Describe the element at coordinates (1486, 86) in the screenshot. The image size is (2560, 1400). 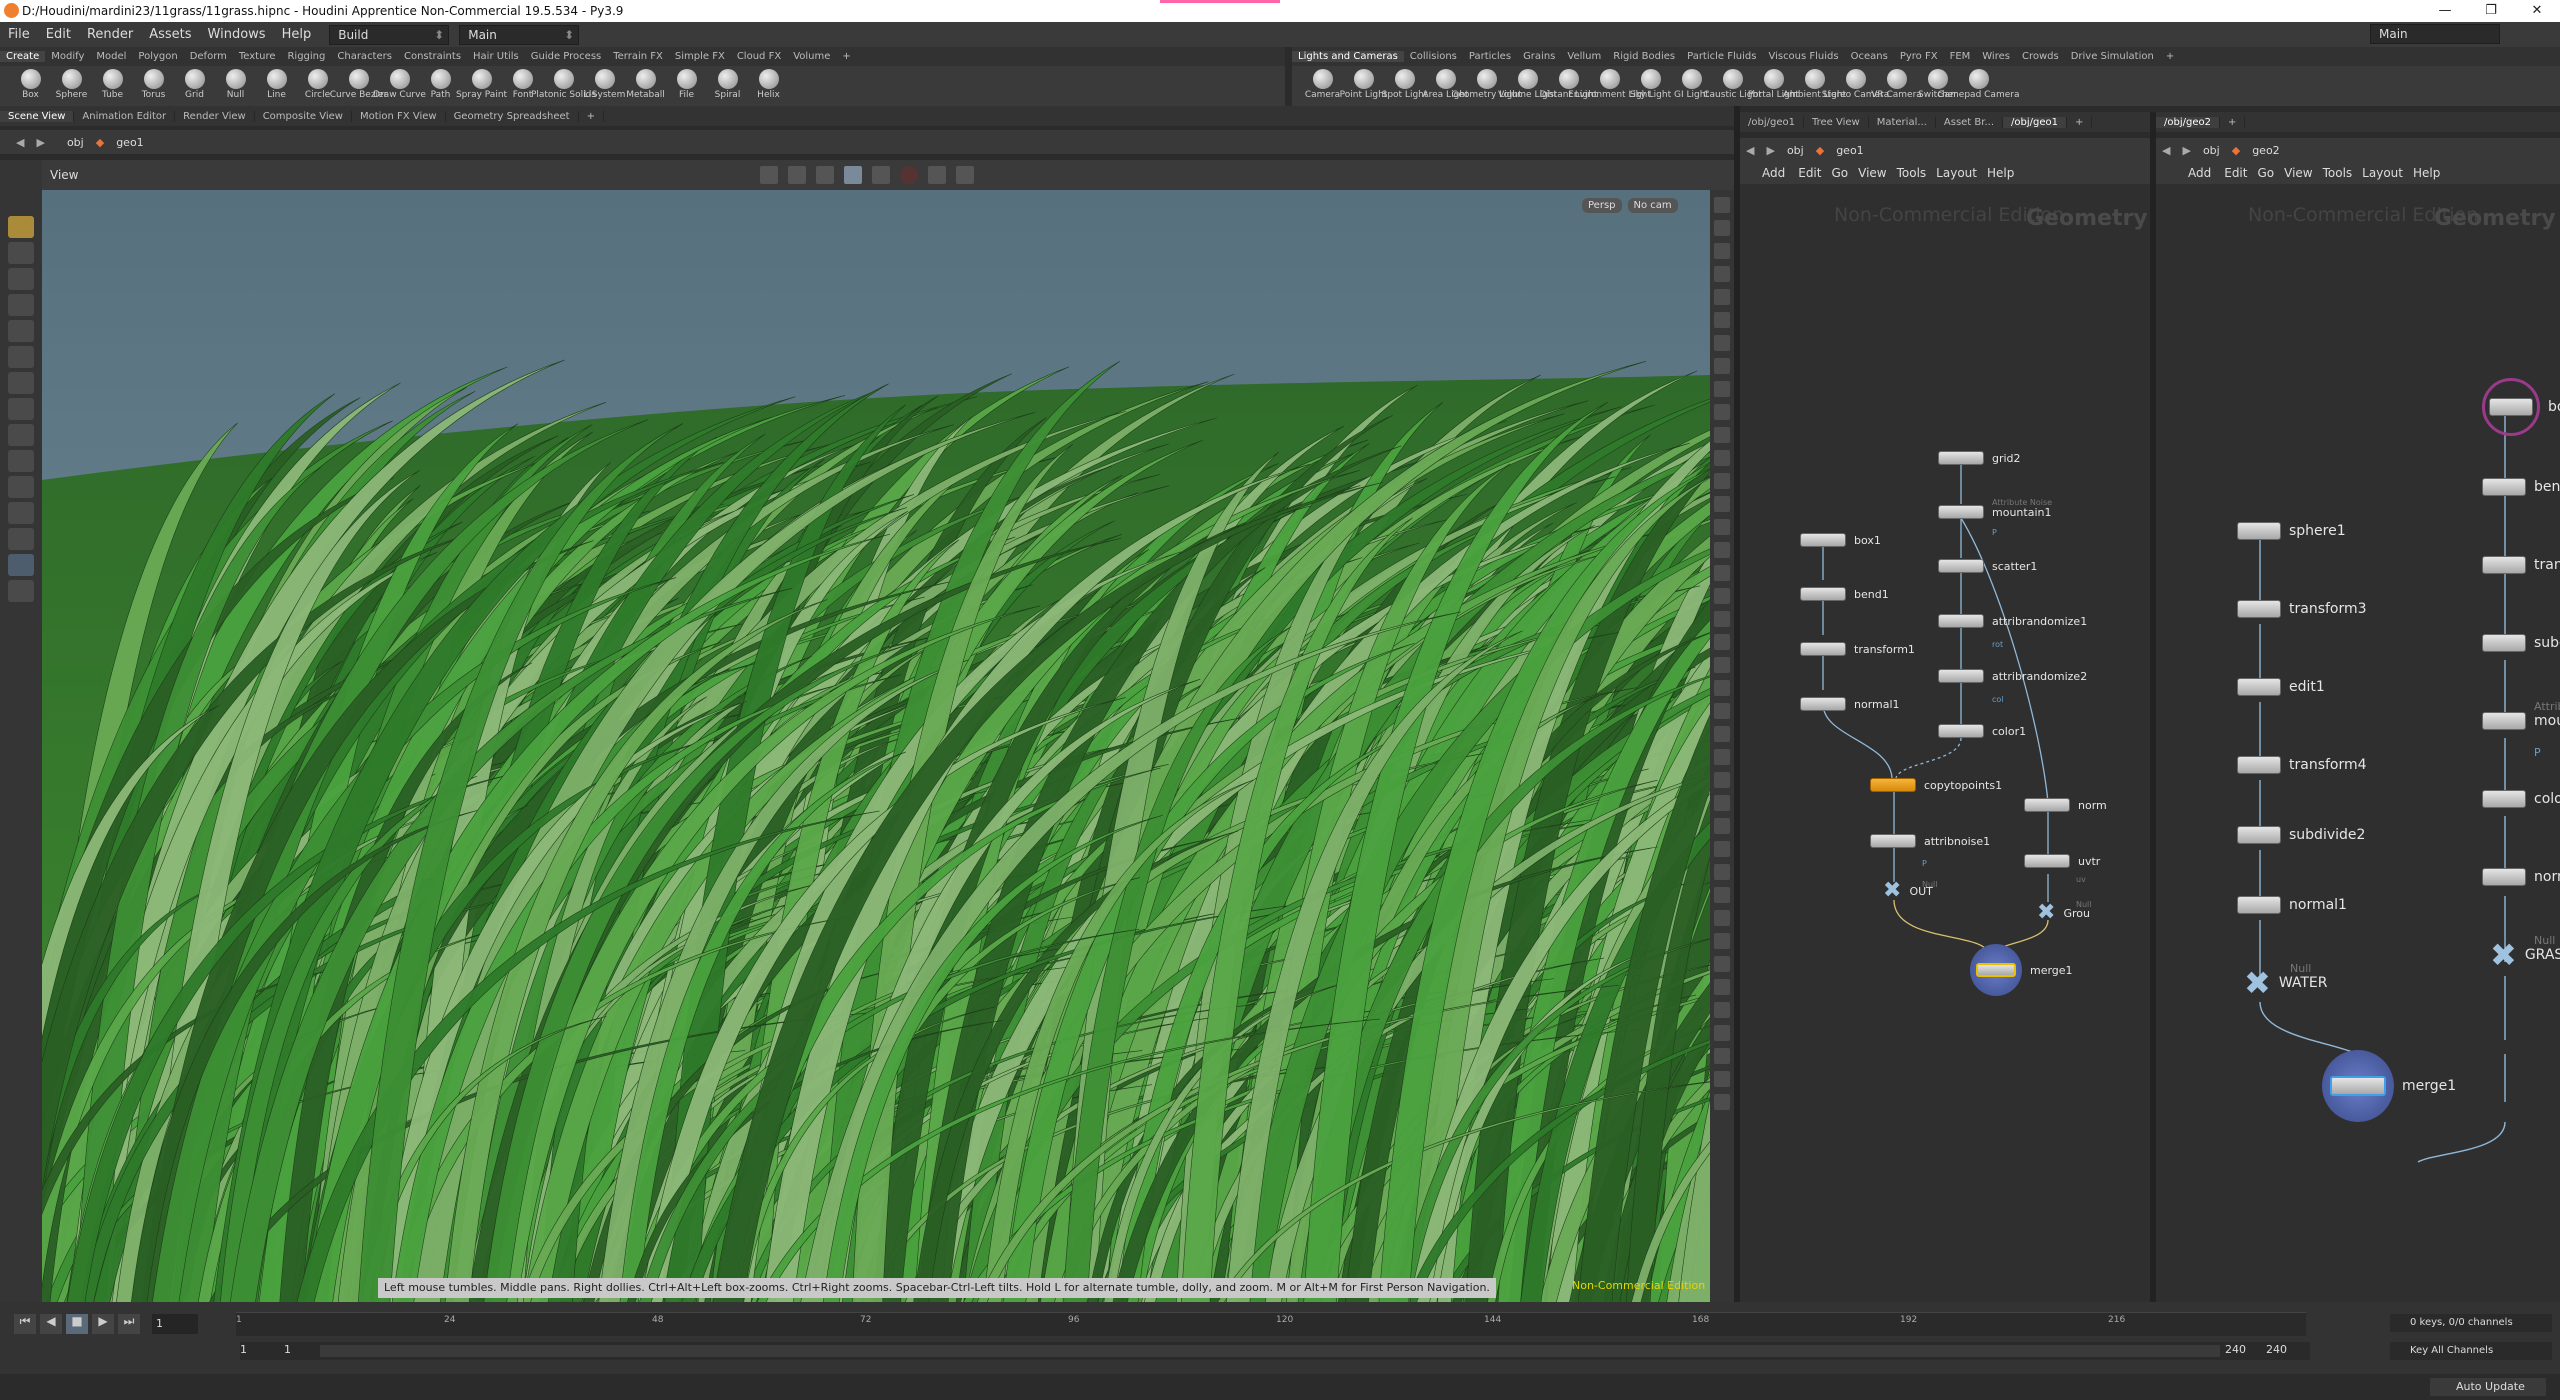
I see `shelf-tool-geometry-light: Geometry Light` at that location.